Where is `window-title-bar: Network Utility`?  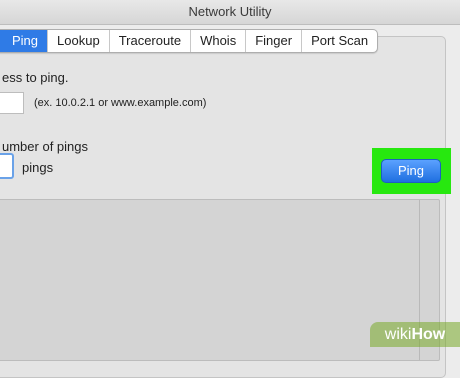
window-title-bar: Network Utility is located at coordinates (230, 12).